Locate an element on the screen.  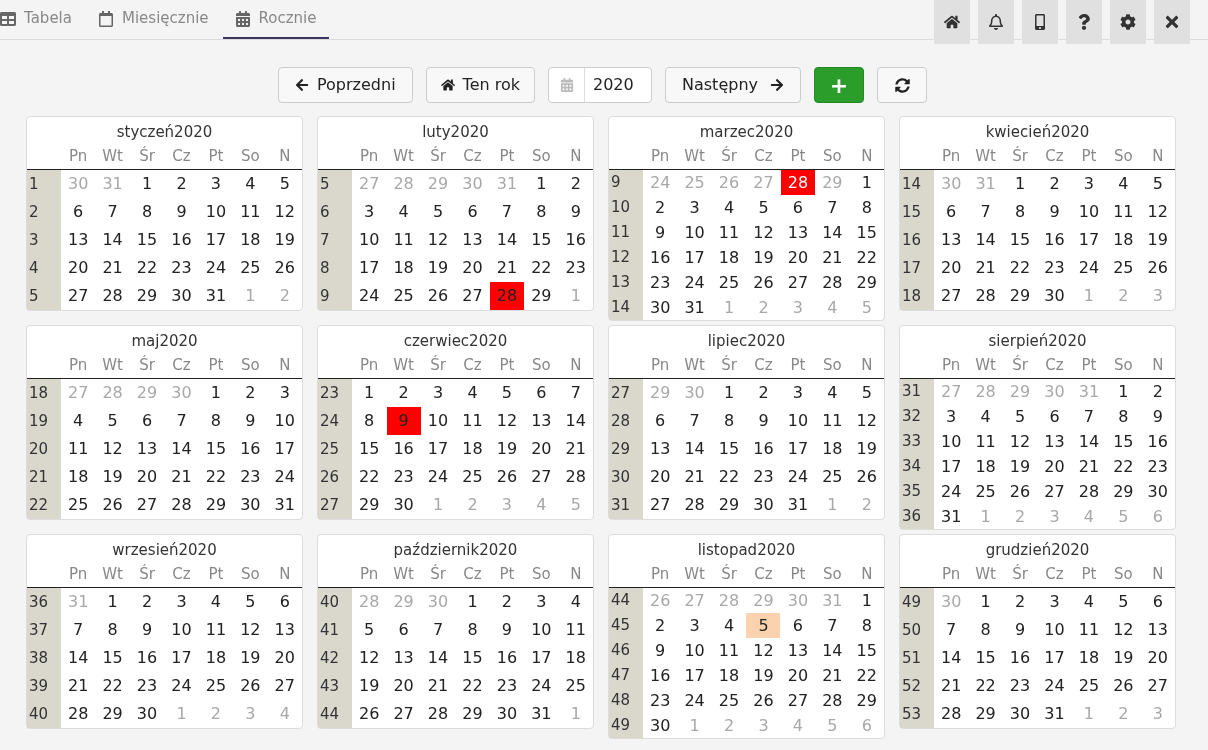
day-cell: 31 is located at coordinates (1054, 714).